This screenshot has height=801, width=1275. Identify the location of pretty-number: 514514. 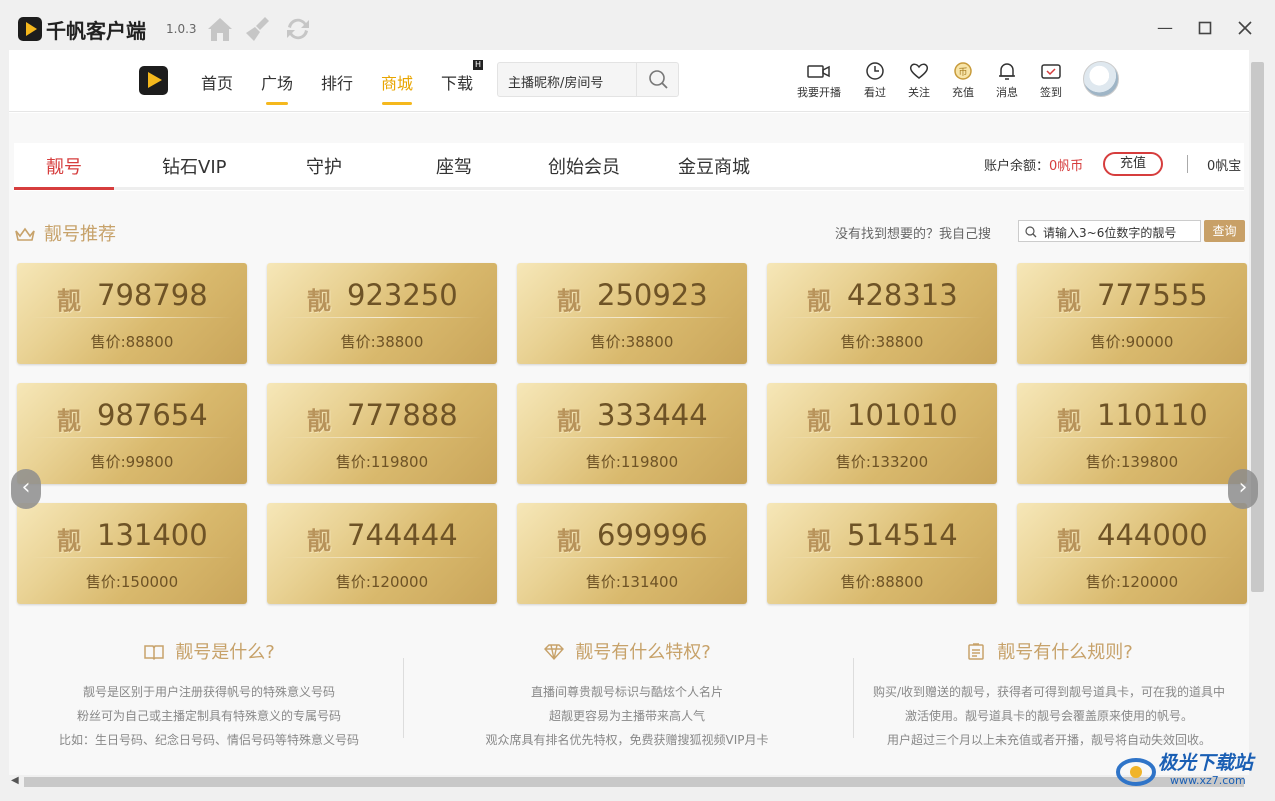
(902, 535).